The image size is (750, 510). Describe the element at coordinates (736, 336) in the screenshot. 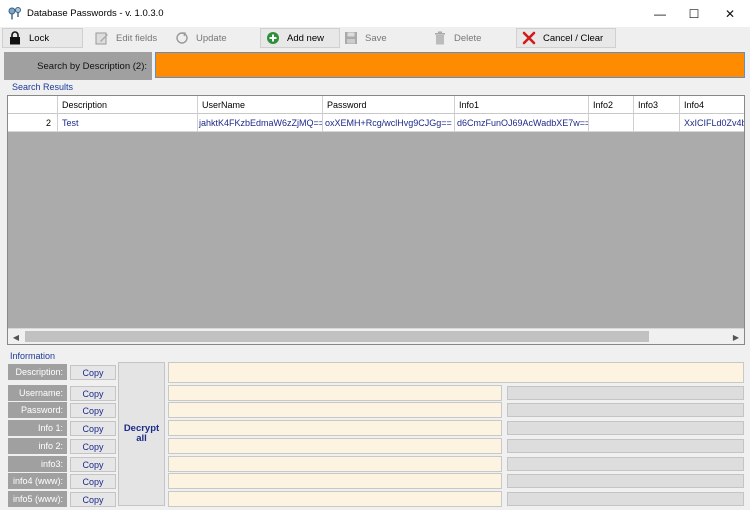

I see `scroll-right-arrow-icon: ▶` at that location.